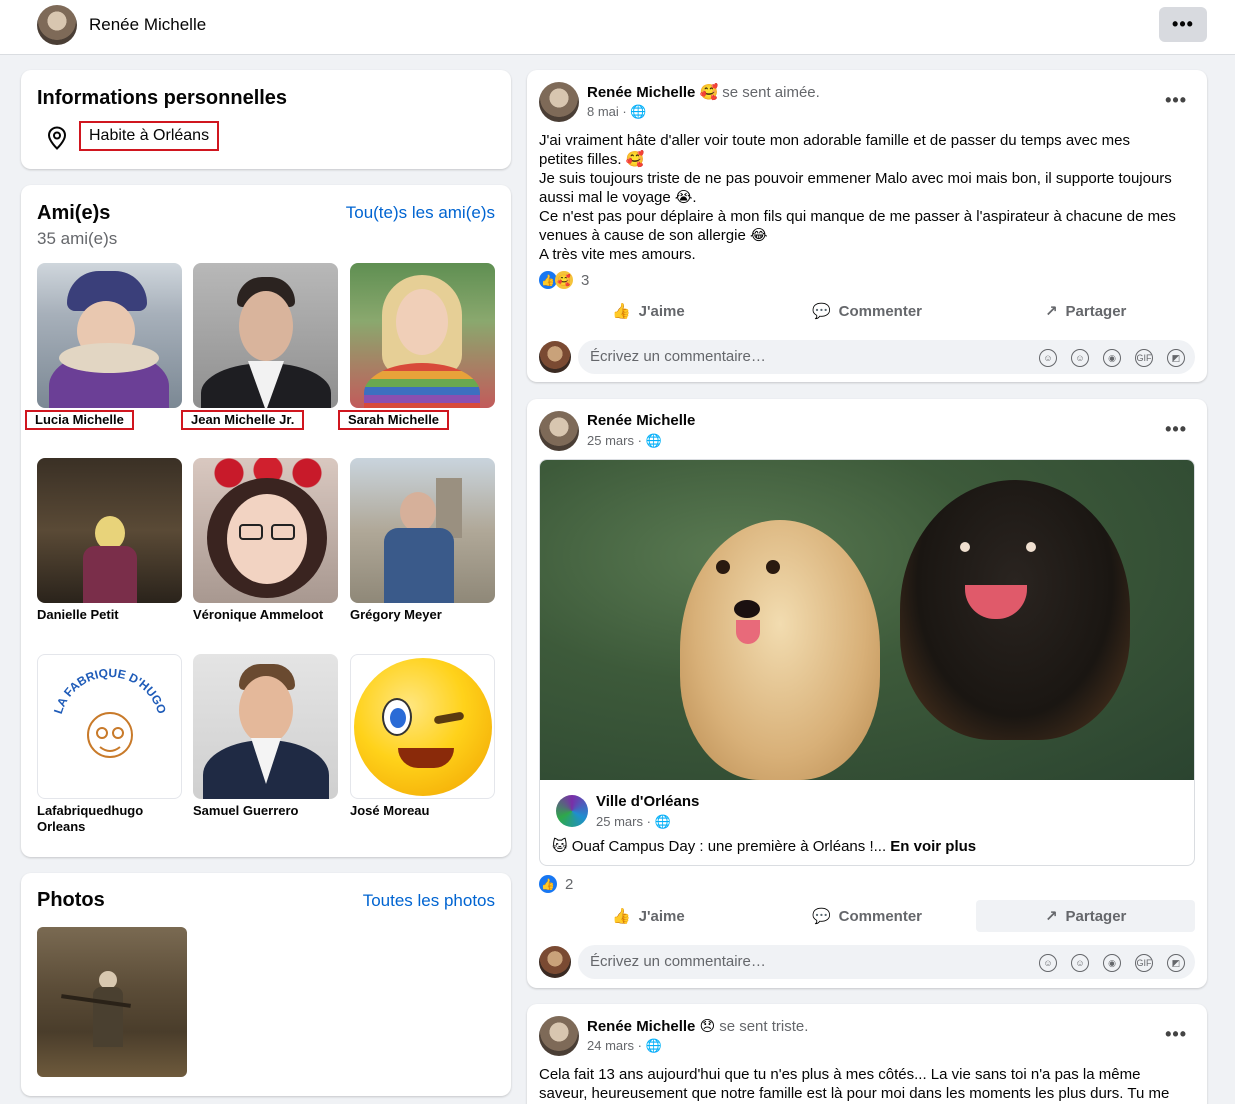  What do you see at coordinates (585, 280) in the screenshot?
I see `reactions-count: 3` at bounding box center [585, 280].